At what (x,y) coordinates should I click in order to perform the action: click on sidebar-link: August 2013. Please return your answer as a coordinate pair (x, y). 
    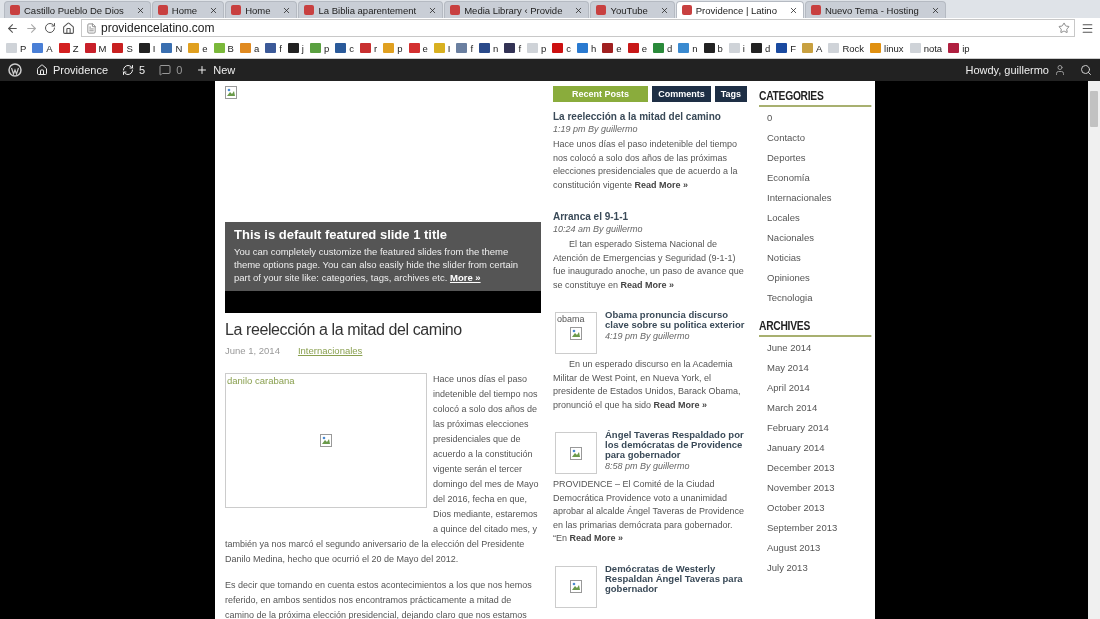
    Looking at the image, I should click on (815, 548).